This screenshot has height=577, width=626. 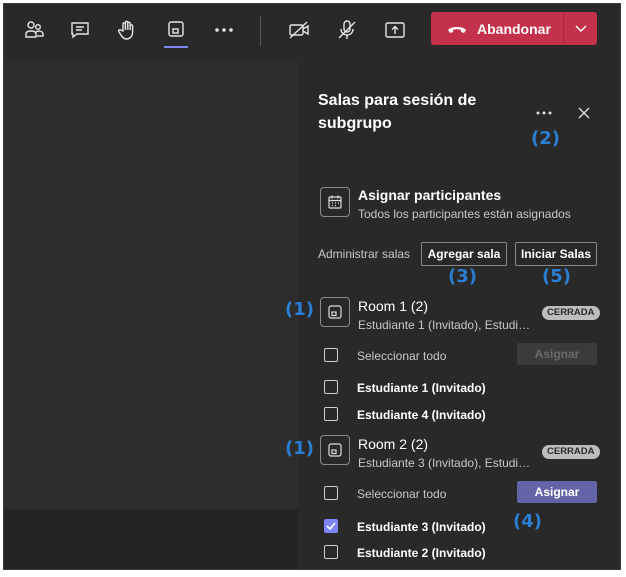 What do you see at coordinates (299, 30) in the screenshot?
I see `camera-off-icon` at bounding box center [299, 30].